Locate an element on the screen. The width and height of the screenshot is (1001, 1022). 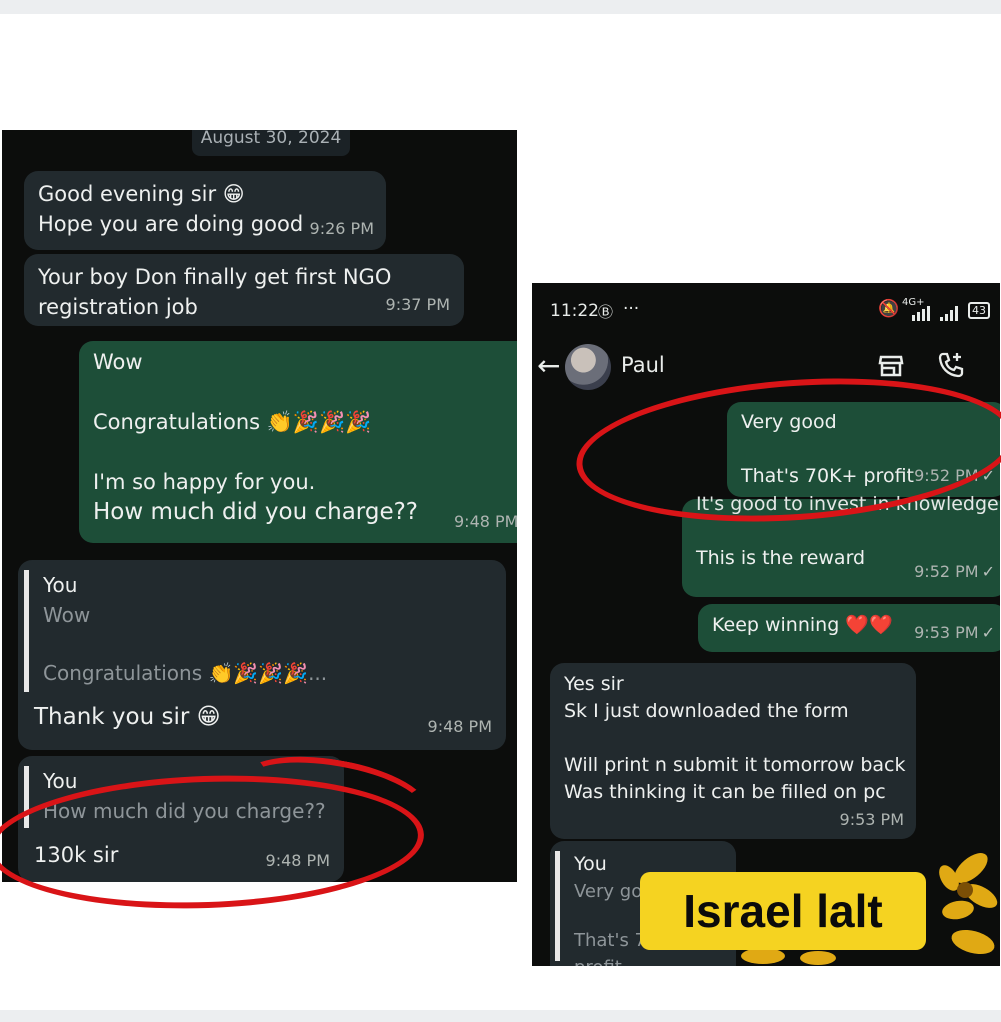
quoted-message: You How much did you charge?? is located at coordinates (179, 797).